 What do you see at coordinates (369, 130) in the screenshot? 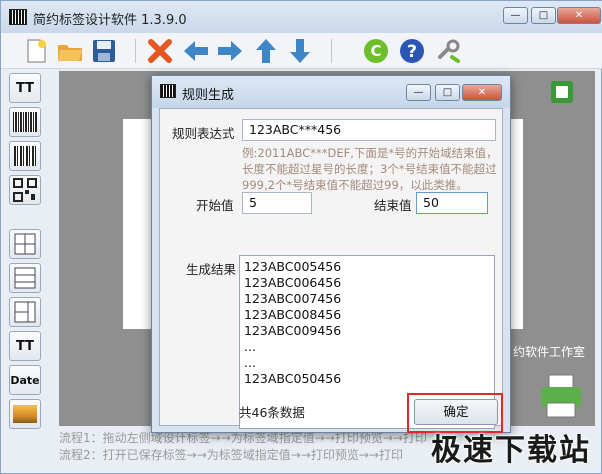
I see `rule-expression-input: 123ABC***456` at bounding box center [369, 130].